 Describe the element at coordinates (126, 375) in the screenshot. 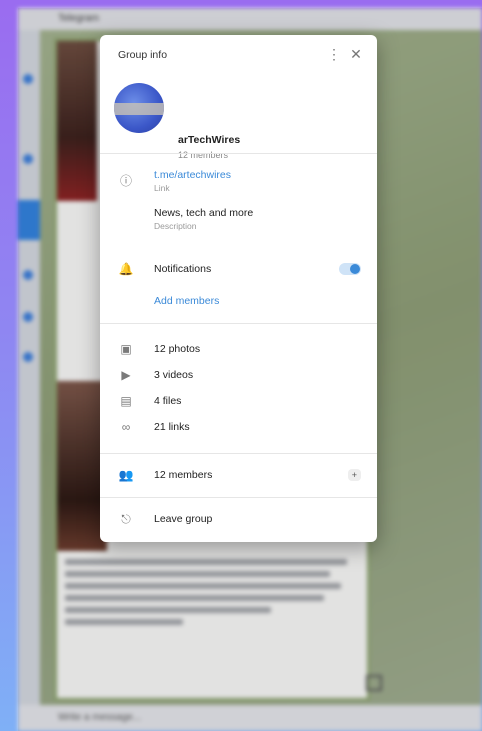

I see `video-icon: ▶` at that location.